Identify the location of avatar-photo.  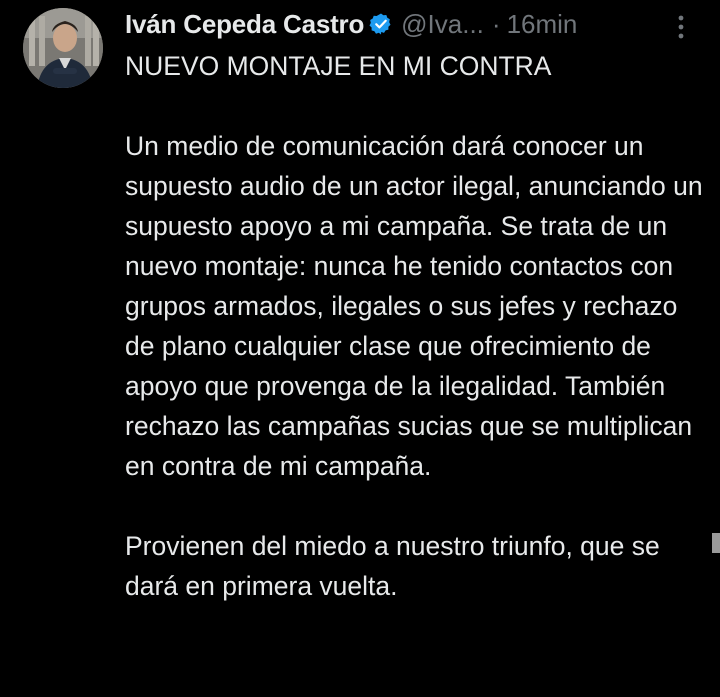
(63, 48).